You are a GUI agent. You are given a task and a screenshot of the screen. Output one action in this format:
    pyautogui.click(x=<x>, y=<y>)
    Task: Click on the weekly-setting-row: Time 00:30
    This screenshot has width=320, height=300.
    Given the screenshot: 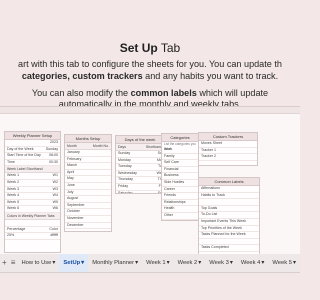 What is the action you would take?
    pyautogui.click(x=32, y=163)
    